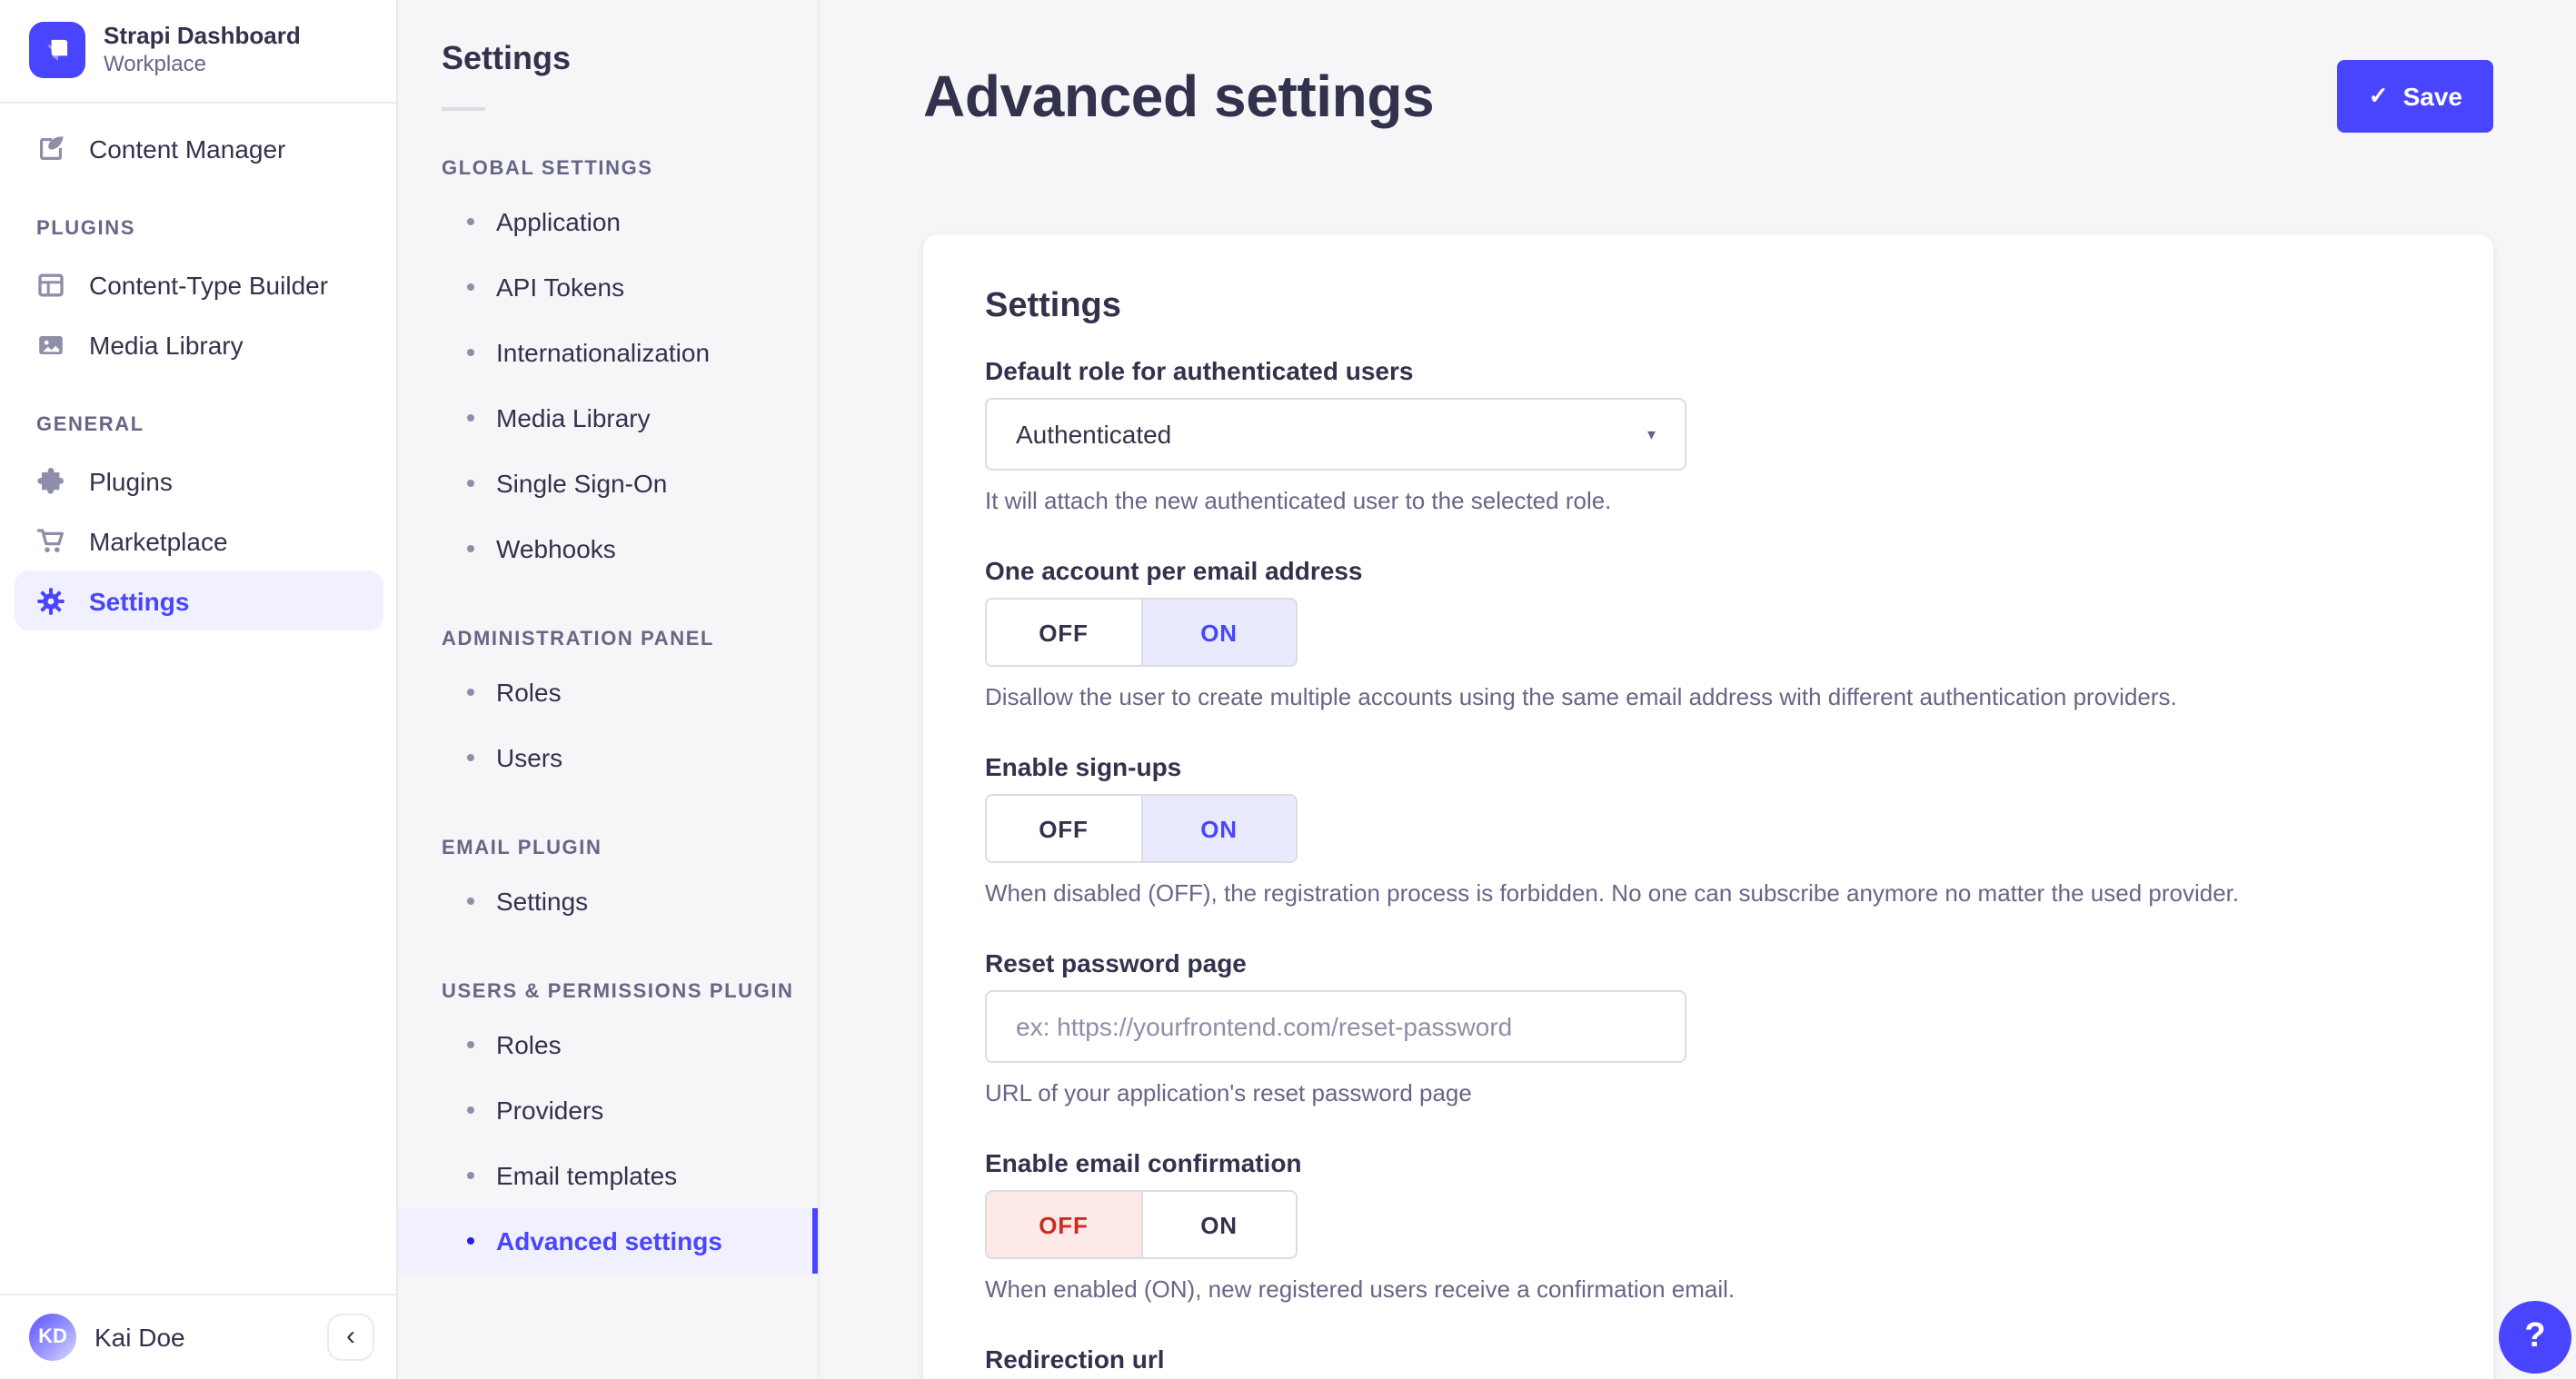  What do you see at coordinates (608, 1044) in the screenshot?
I see `subnav-item-up-roles: Roles` at bounding box center [608, 1044].